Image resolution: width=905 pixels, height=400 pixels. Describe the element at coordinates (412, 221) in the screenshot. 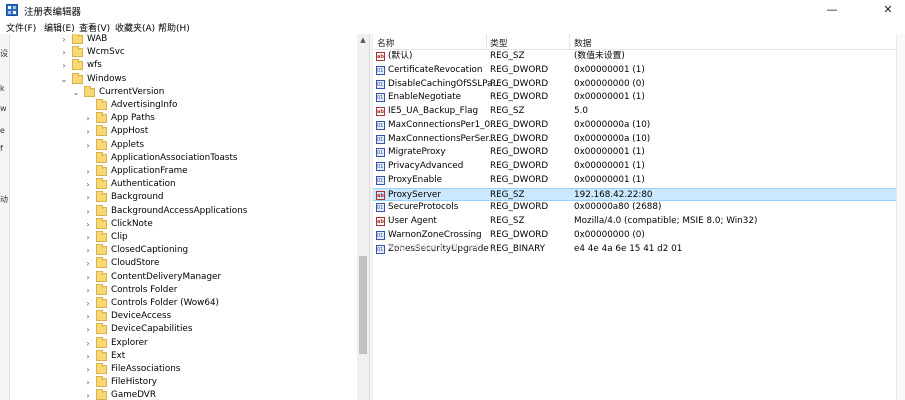

I see `value-name: User Agent` at that location.